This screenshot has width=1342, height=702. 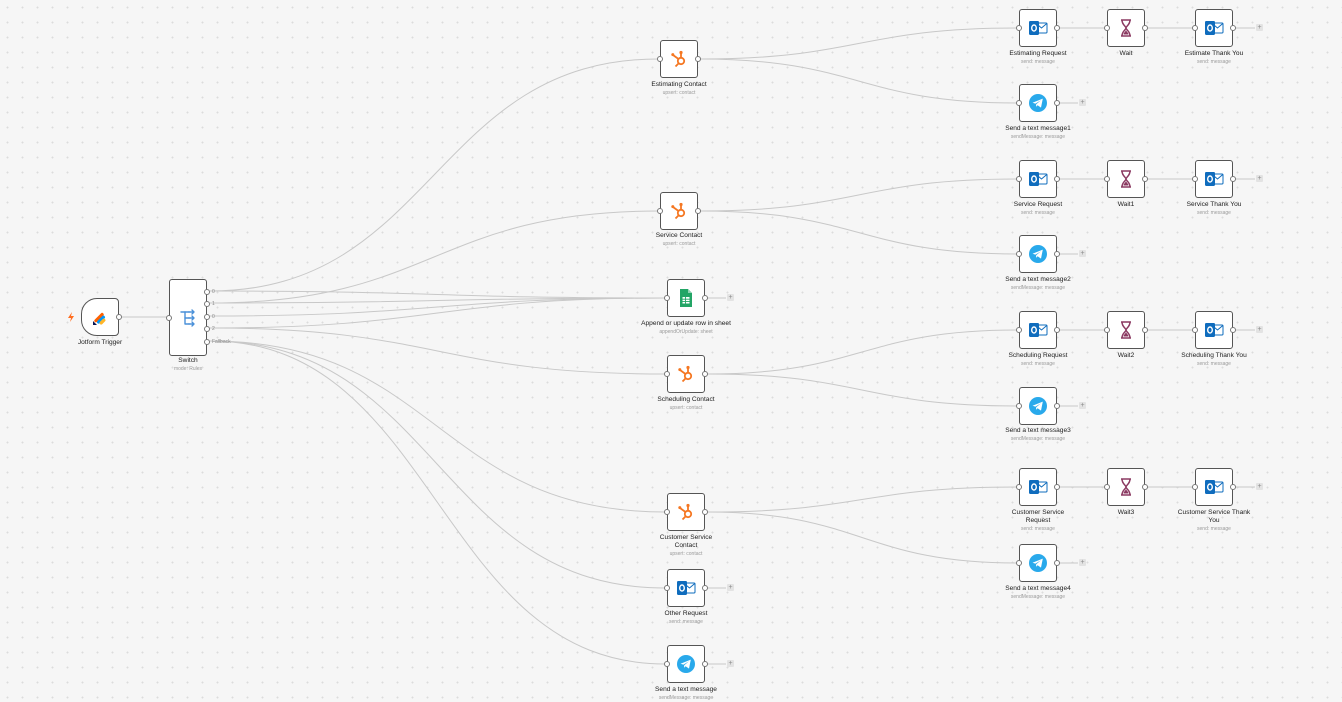 What do you see at coordinates (679, 211) in the screenshot?
I see `node-service-contact` at bounding box center [679, 211].